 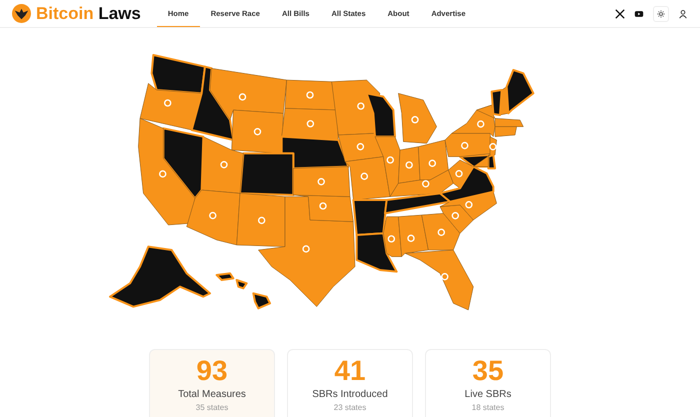 What do you see at coordinates (620, 13) in the screenshot?
I see `x-logo-icon` at bounding box center [620, 13].